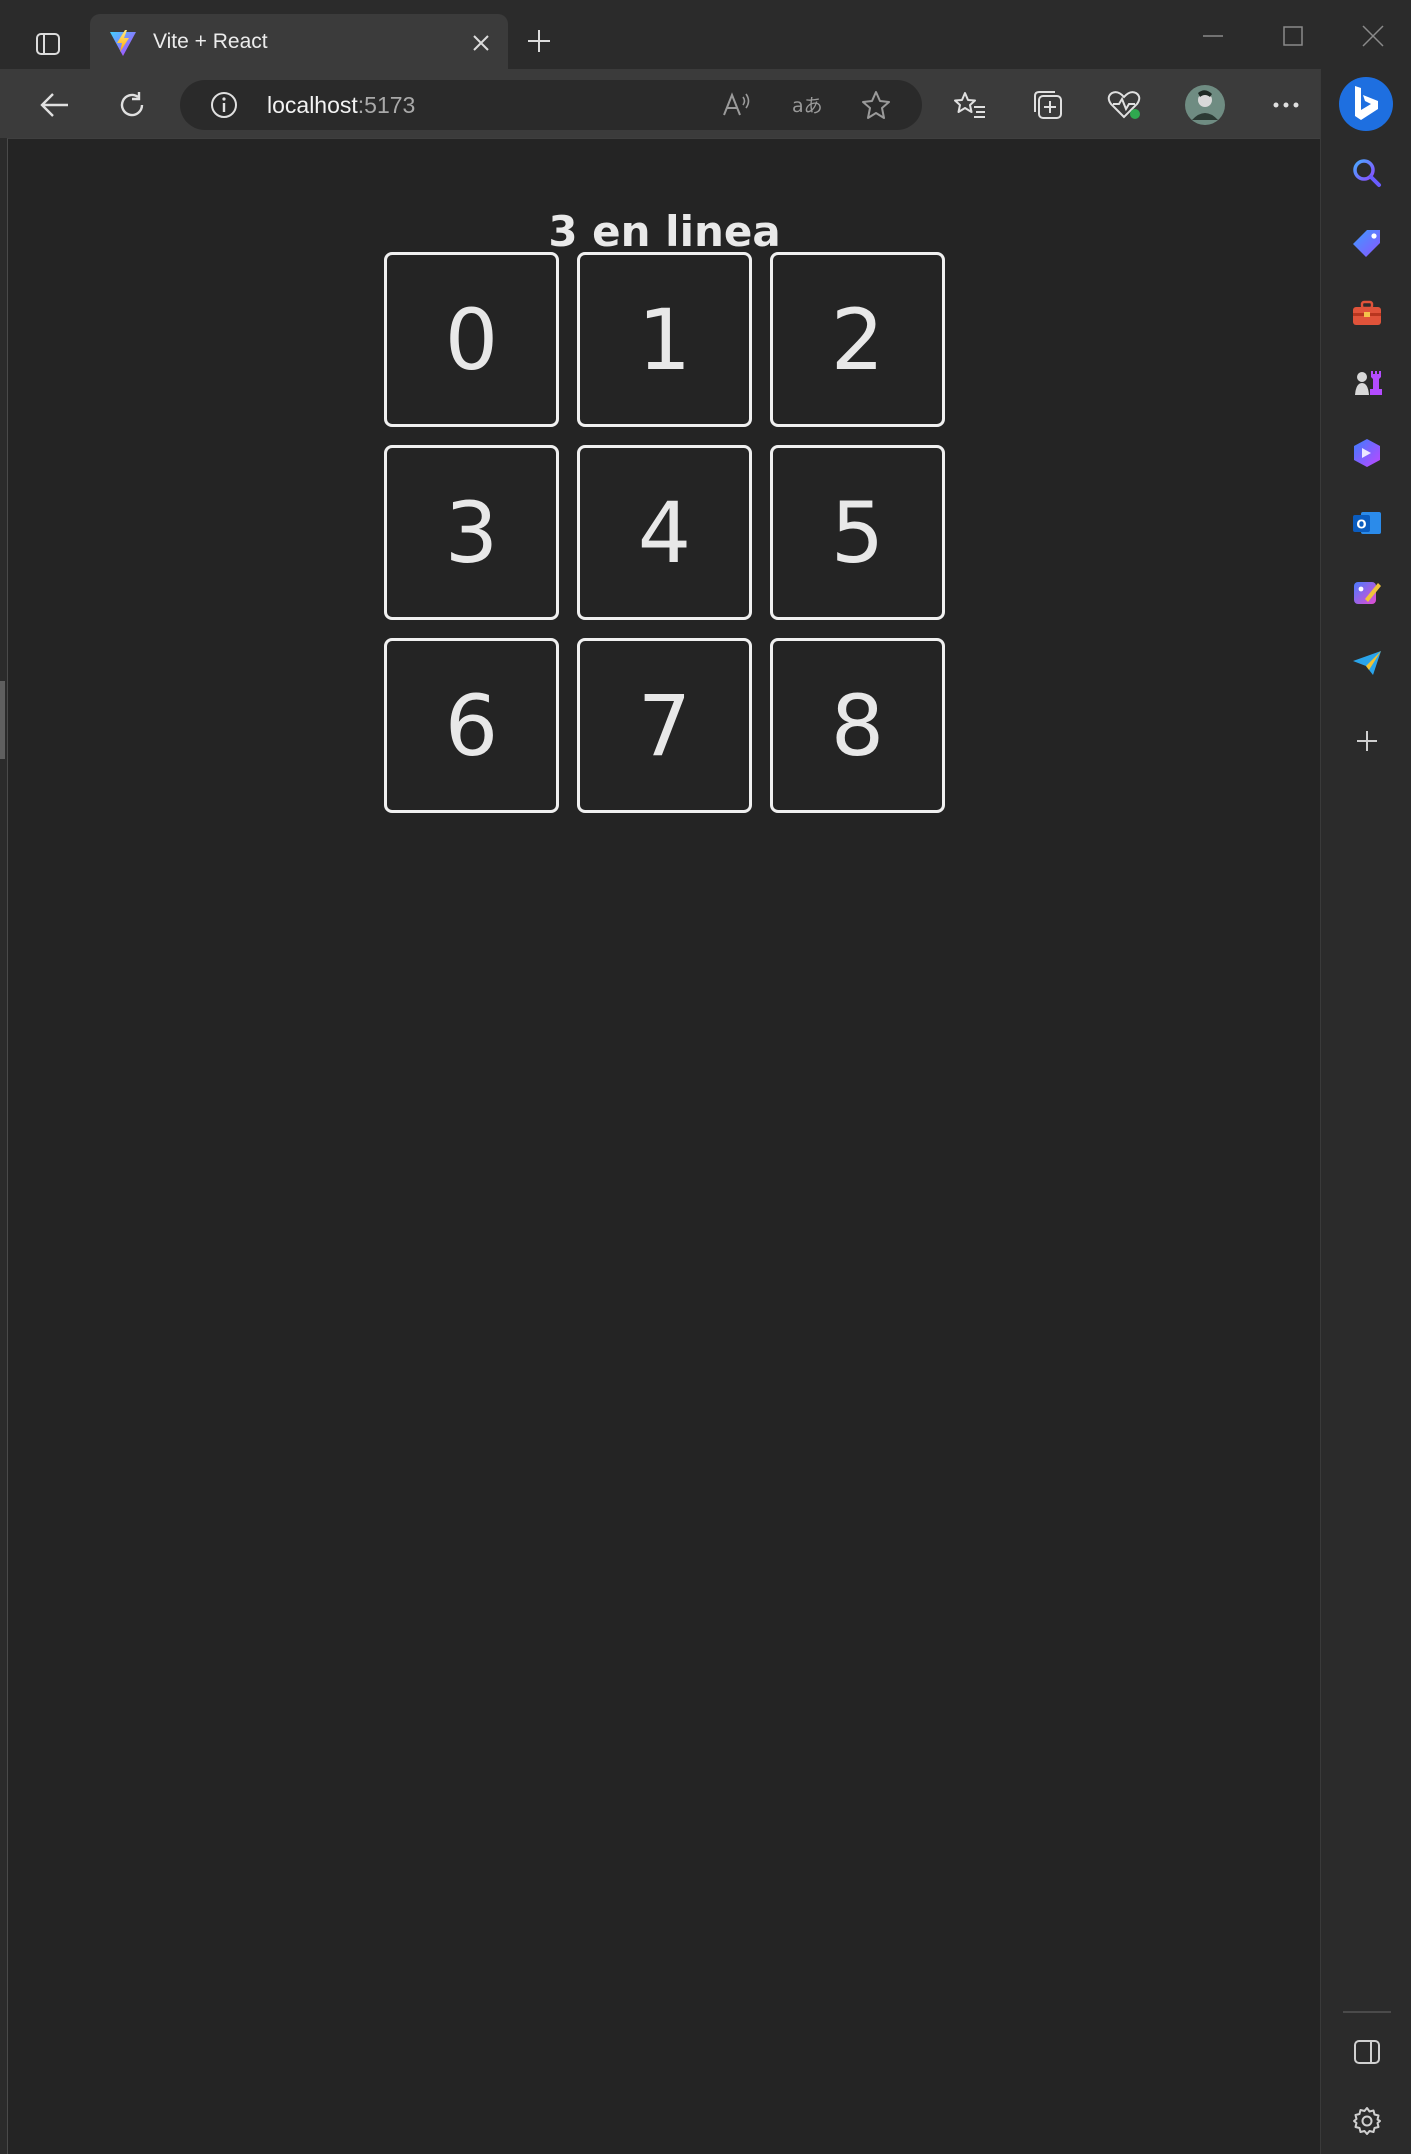 The image size is (1411, 2154). What do you see at coordinates (299, 41) in the screenshot?
I see `browser-tab: Vite + React` at bounding box center [299, 41].